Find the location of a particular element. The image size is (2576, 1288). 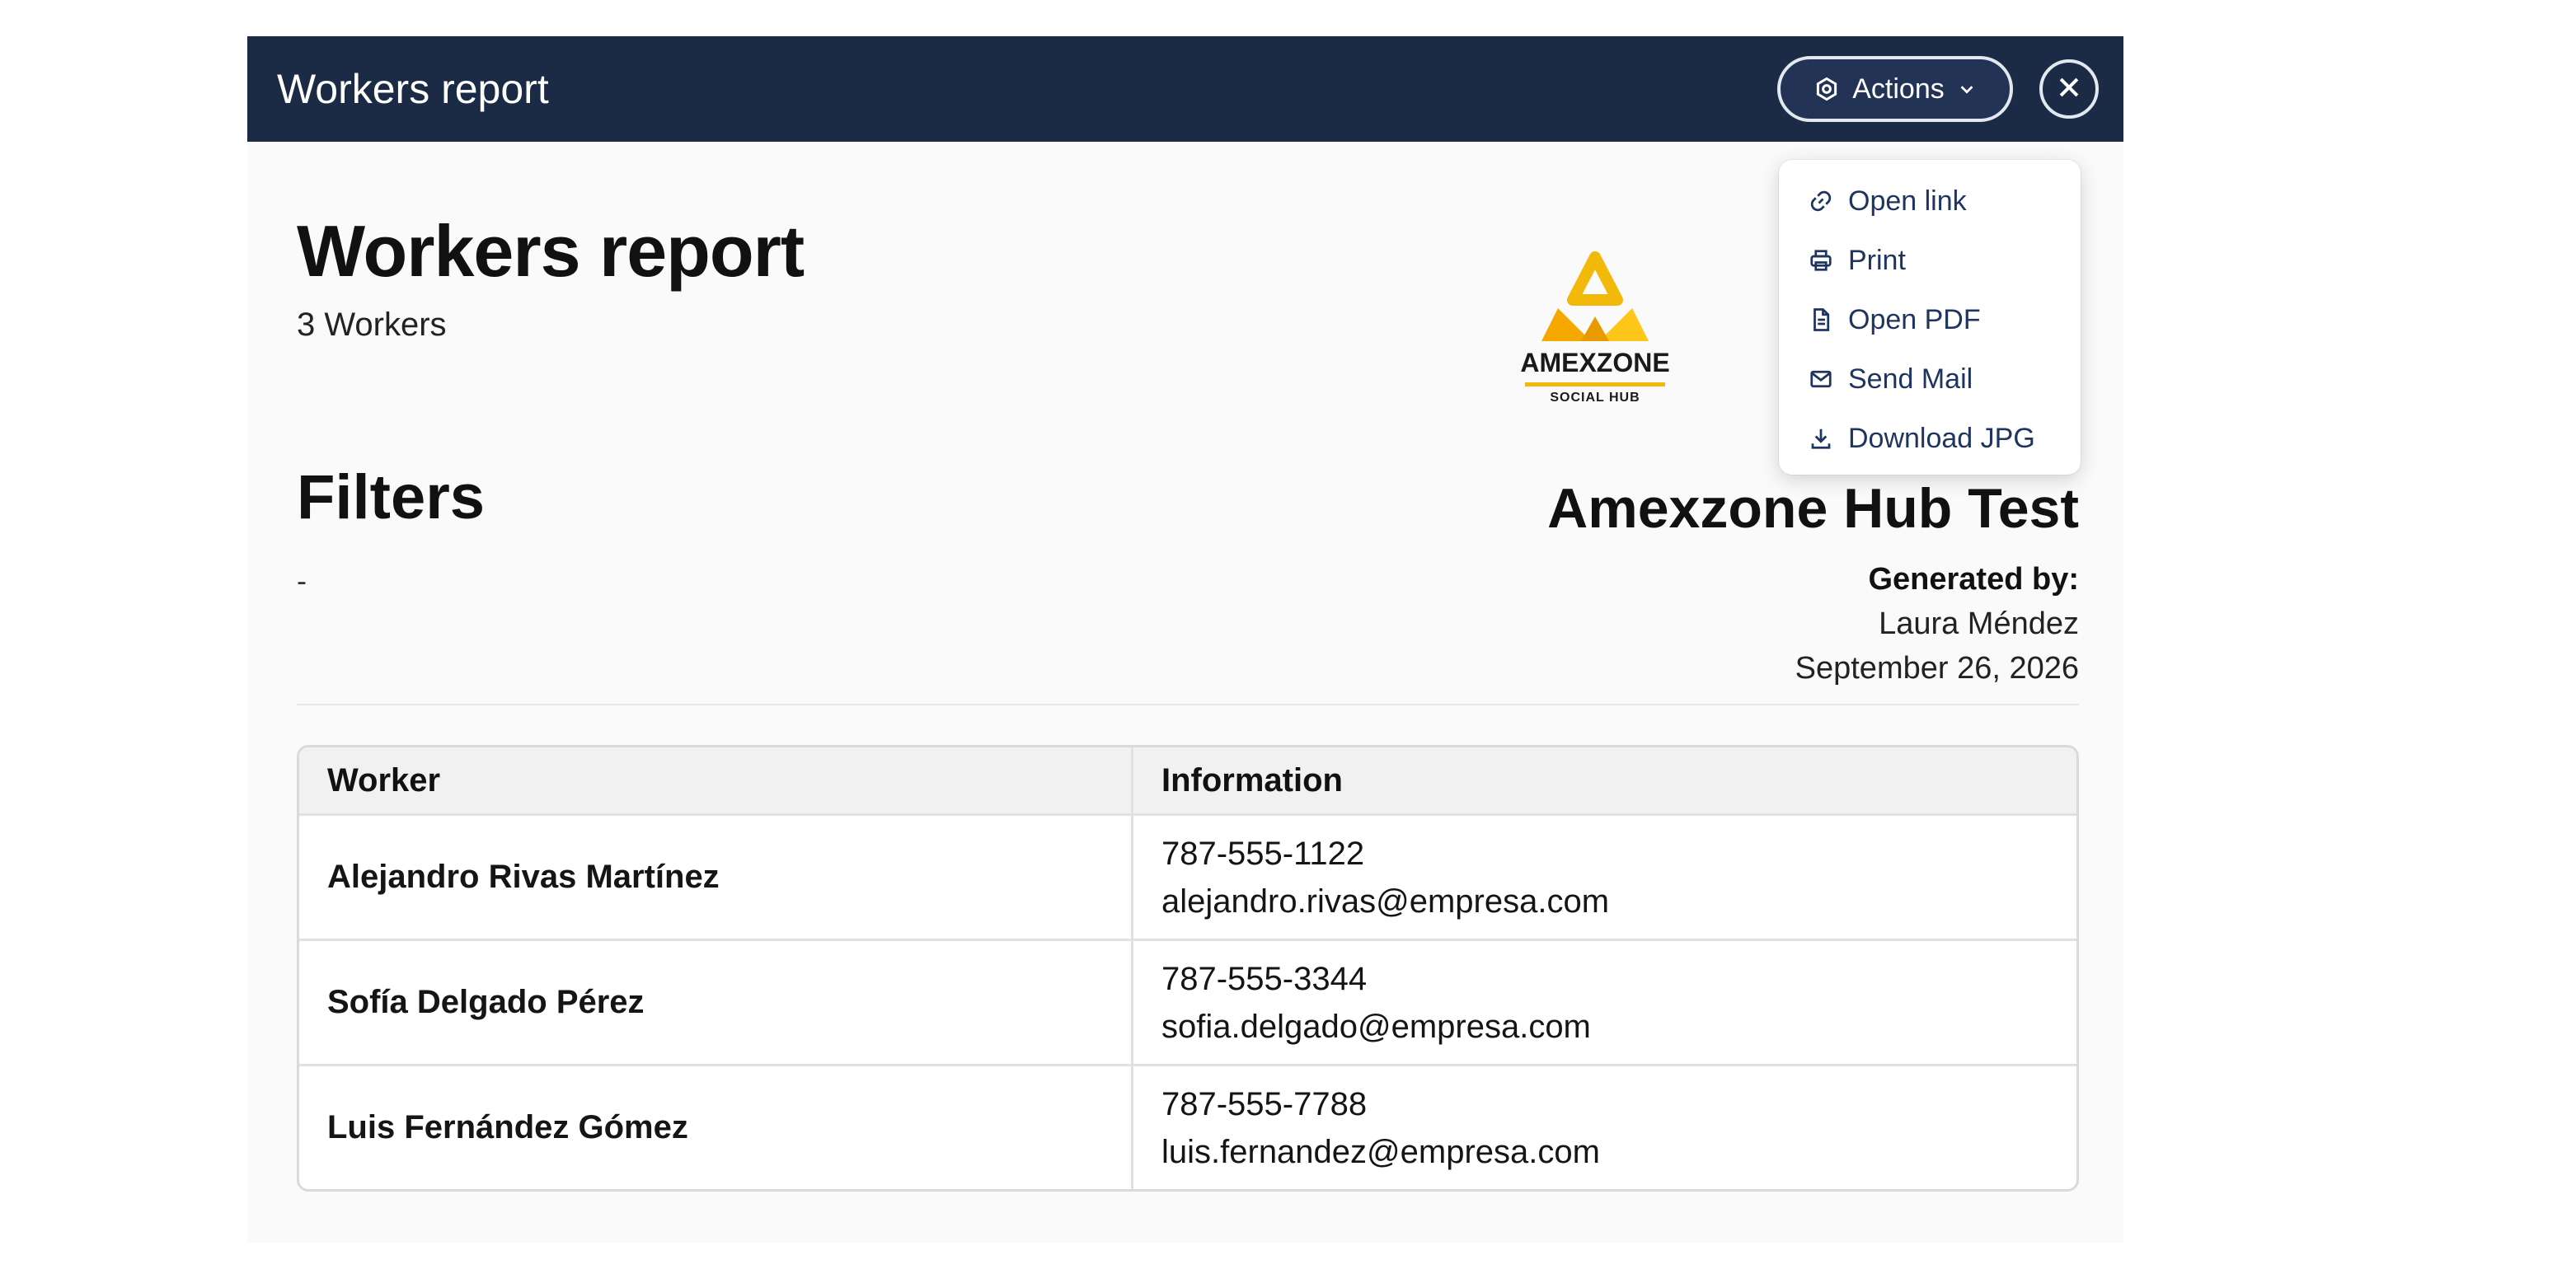

worker-cell: Alejandro Rivas Martínez is located at coordinates (716, 877).